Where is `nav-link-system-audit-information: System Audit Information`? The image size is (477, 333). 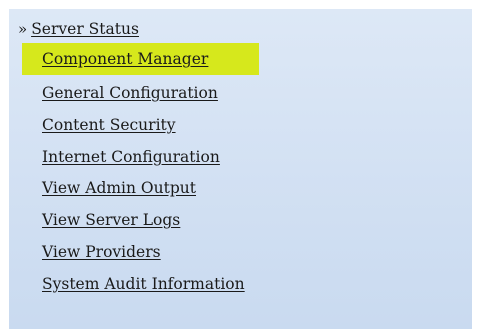 nav-link-system-audit-information: System Audit Information is located at coordinates (143, 284).